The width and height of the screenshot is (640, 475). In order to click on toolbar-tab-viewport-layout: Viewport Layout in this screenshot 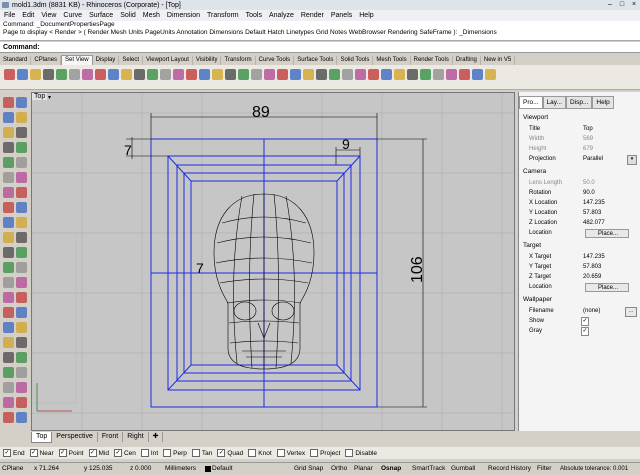, I will do `click(168, 60)`.